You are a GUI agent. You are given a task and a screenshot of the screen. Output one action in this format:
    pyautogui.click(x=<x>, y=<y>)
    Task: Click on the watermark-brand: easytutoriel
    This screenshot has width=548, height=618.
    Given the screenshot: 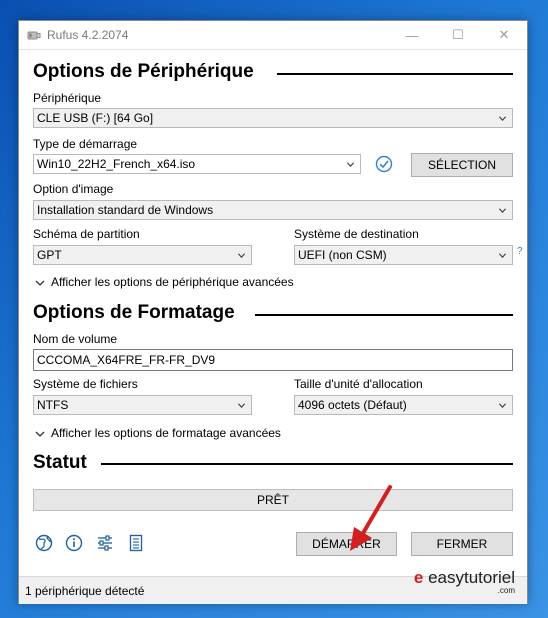 What is the action you would take?
    pyautogui.click(x=471, y=577)
    